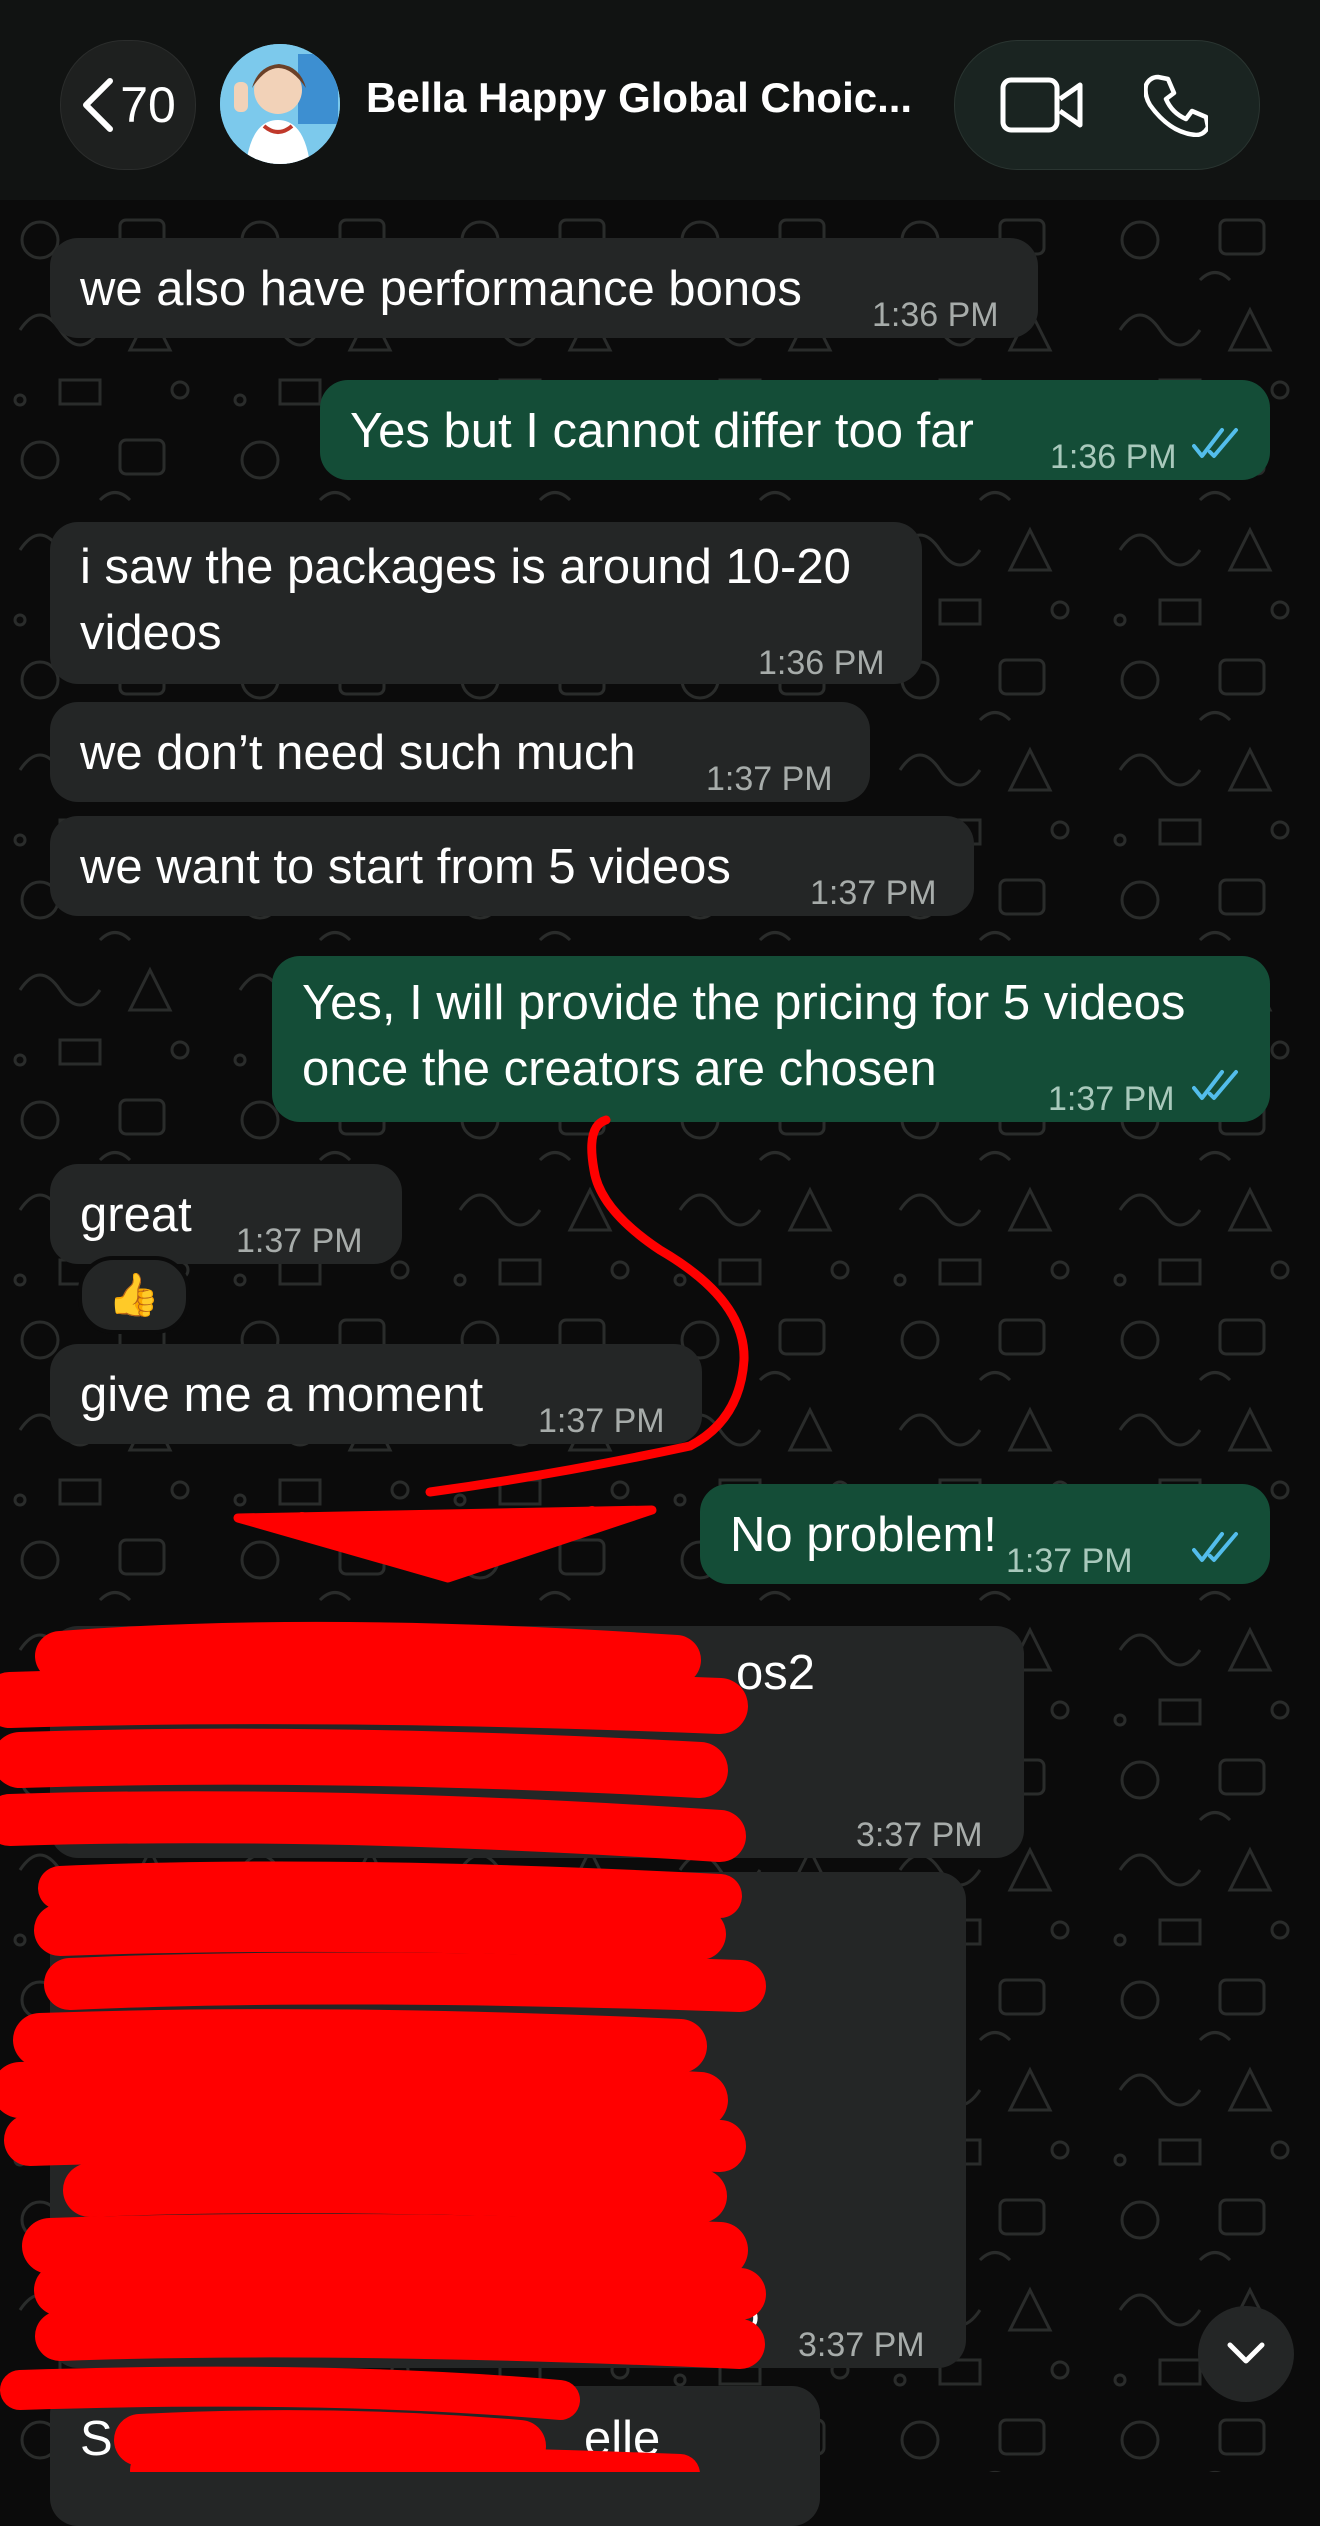 This screenshot has width=1320, height=2526. I want to click on message-text: we want to start from 5 videos, so click(405, 867).